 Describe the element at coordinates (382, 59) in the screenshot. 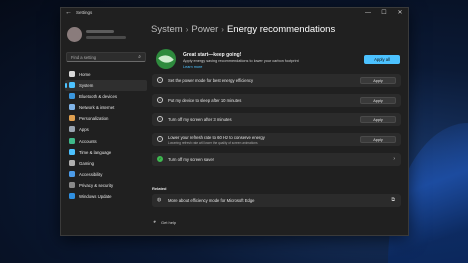

I see `apply-all-button: Apply all` at that location.